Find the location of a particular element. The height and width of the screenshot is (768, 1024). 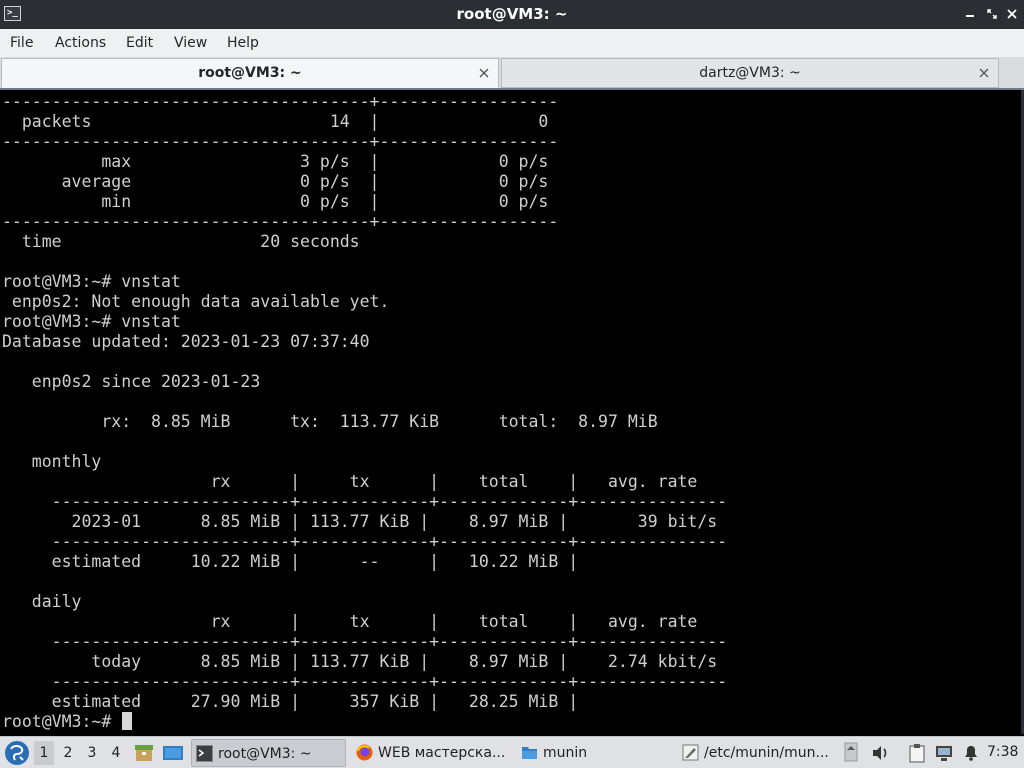

tab-dartz: dartz@VM3: ~ is located at coordinates (750, 73).